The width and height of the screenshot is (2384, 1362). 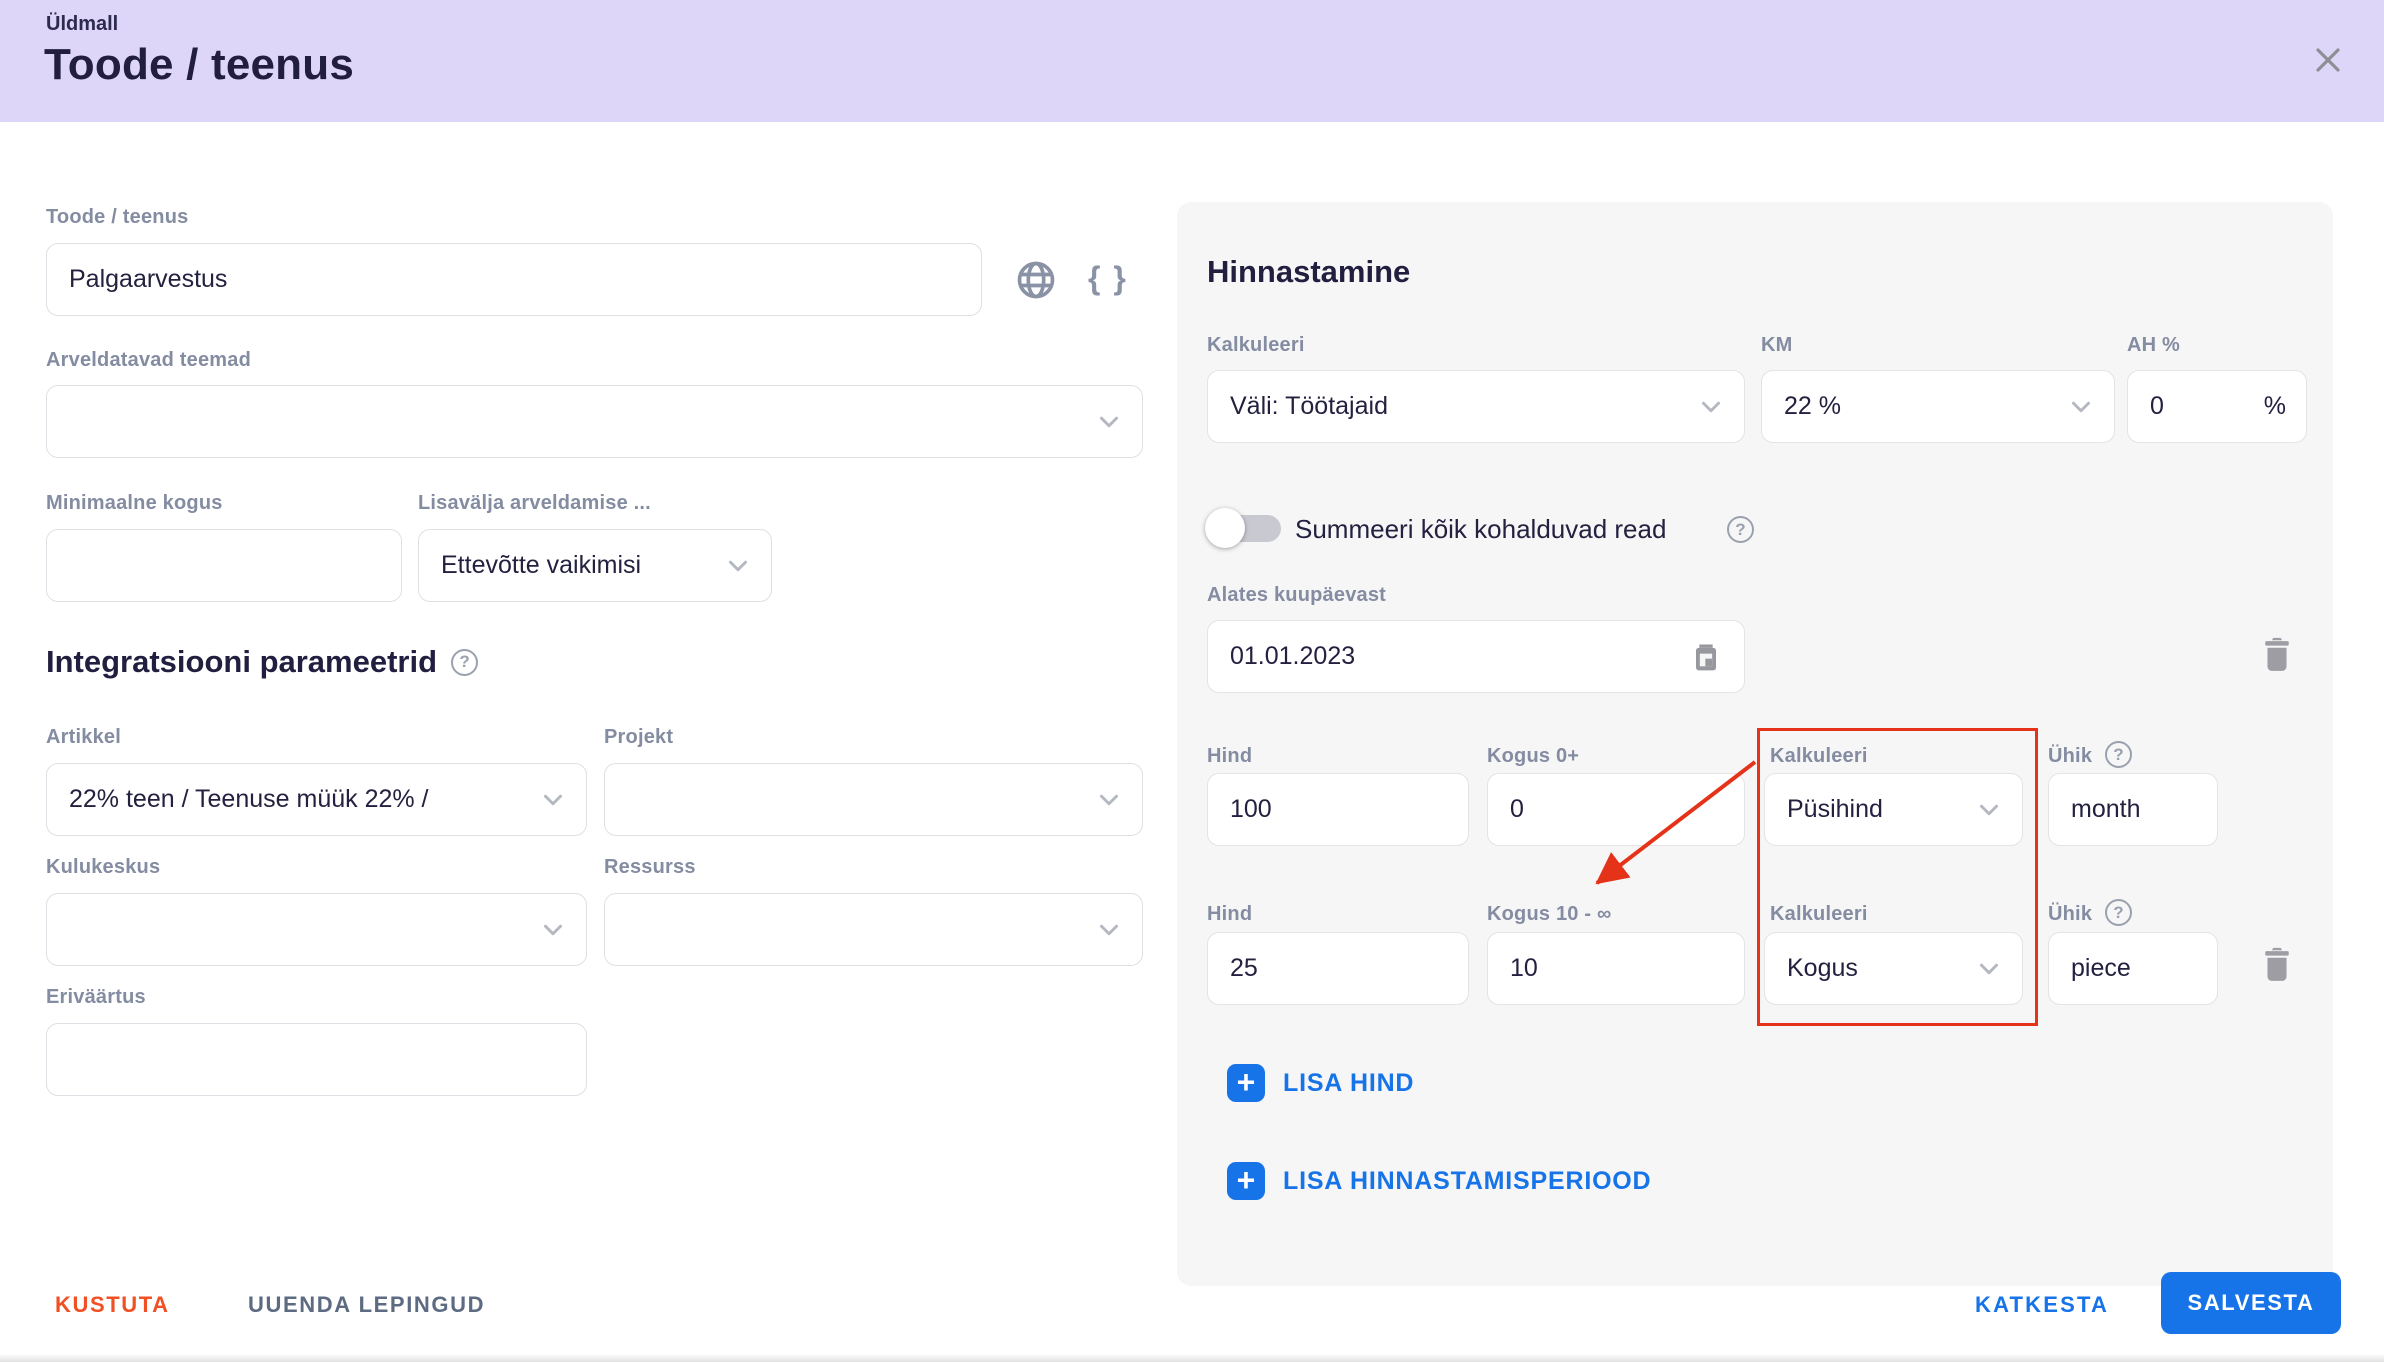 I want to click on km-select: 22 %, so click(x=1938, y=406).